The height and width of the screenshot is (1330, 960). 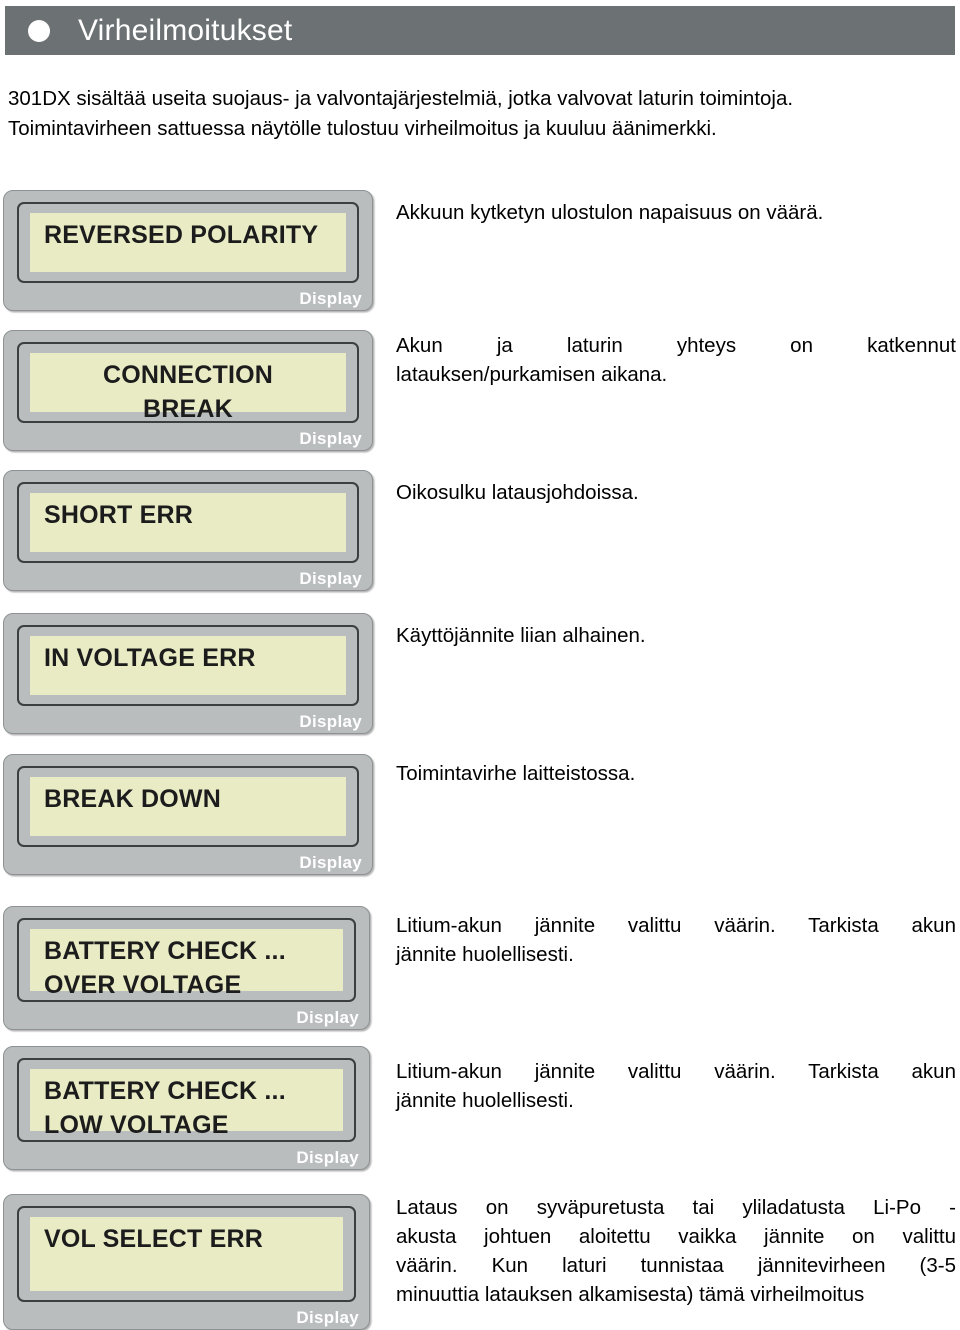 I want to click on lcd-screen: IN VOLTAGE ERR, so click(x=188, y=665).